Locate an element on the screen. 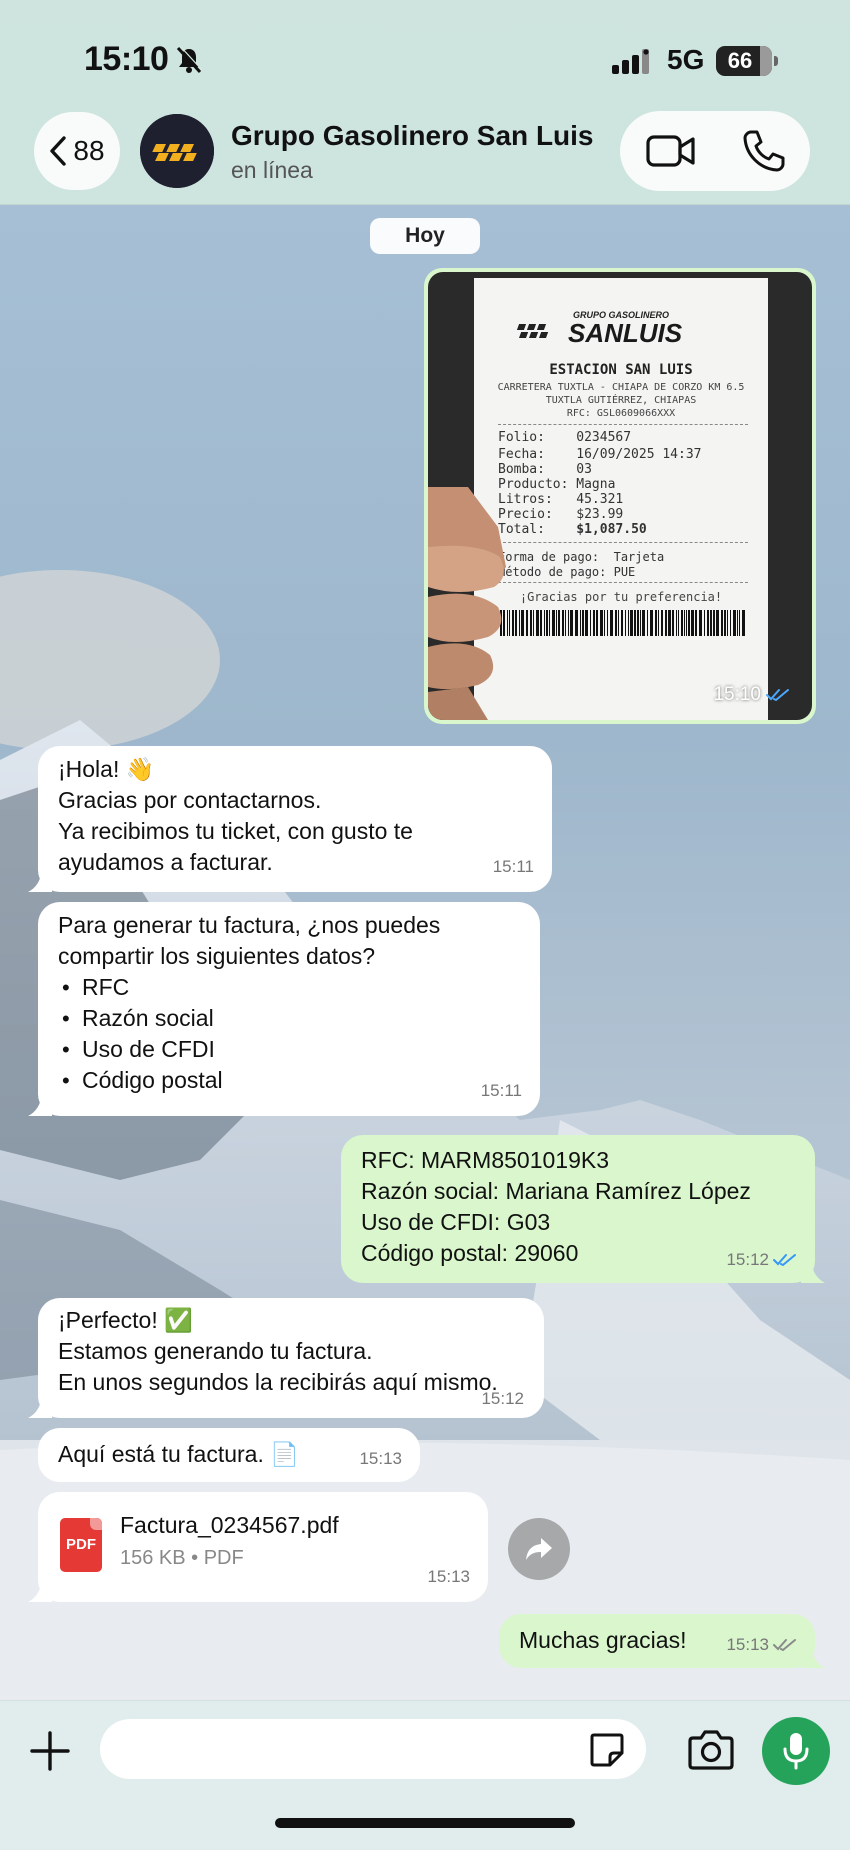 Image resolution: width=850 pixels, height=1850 pixels. receipt-bomba: Bomba: 03 is located at coordinates (545, 469).